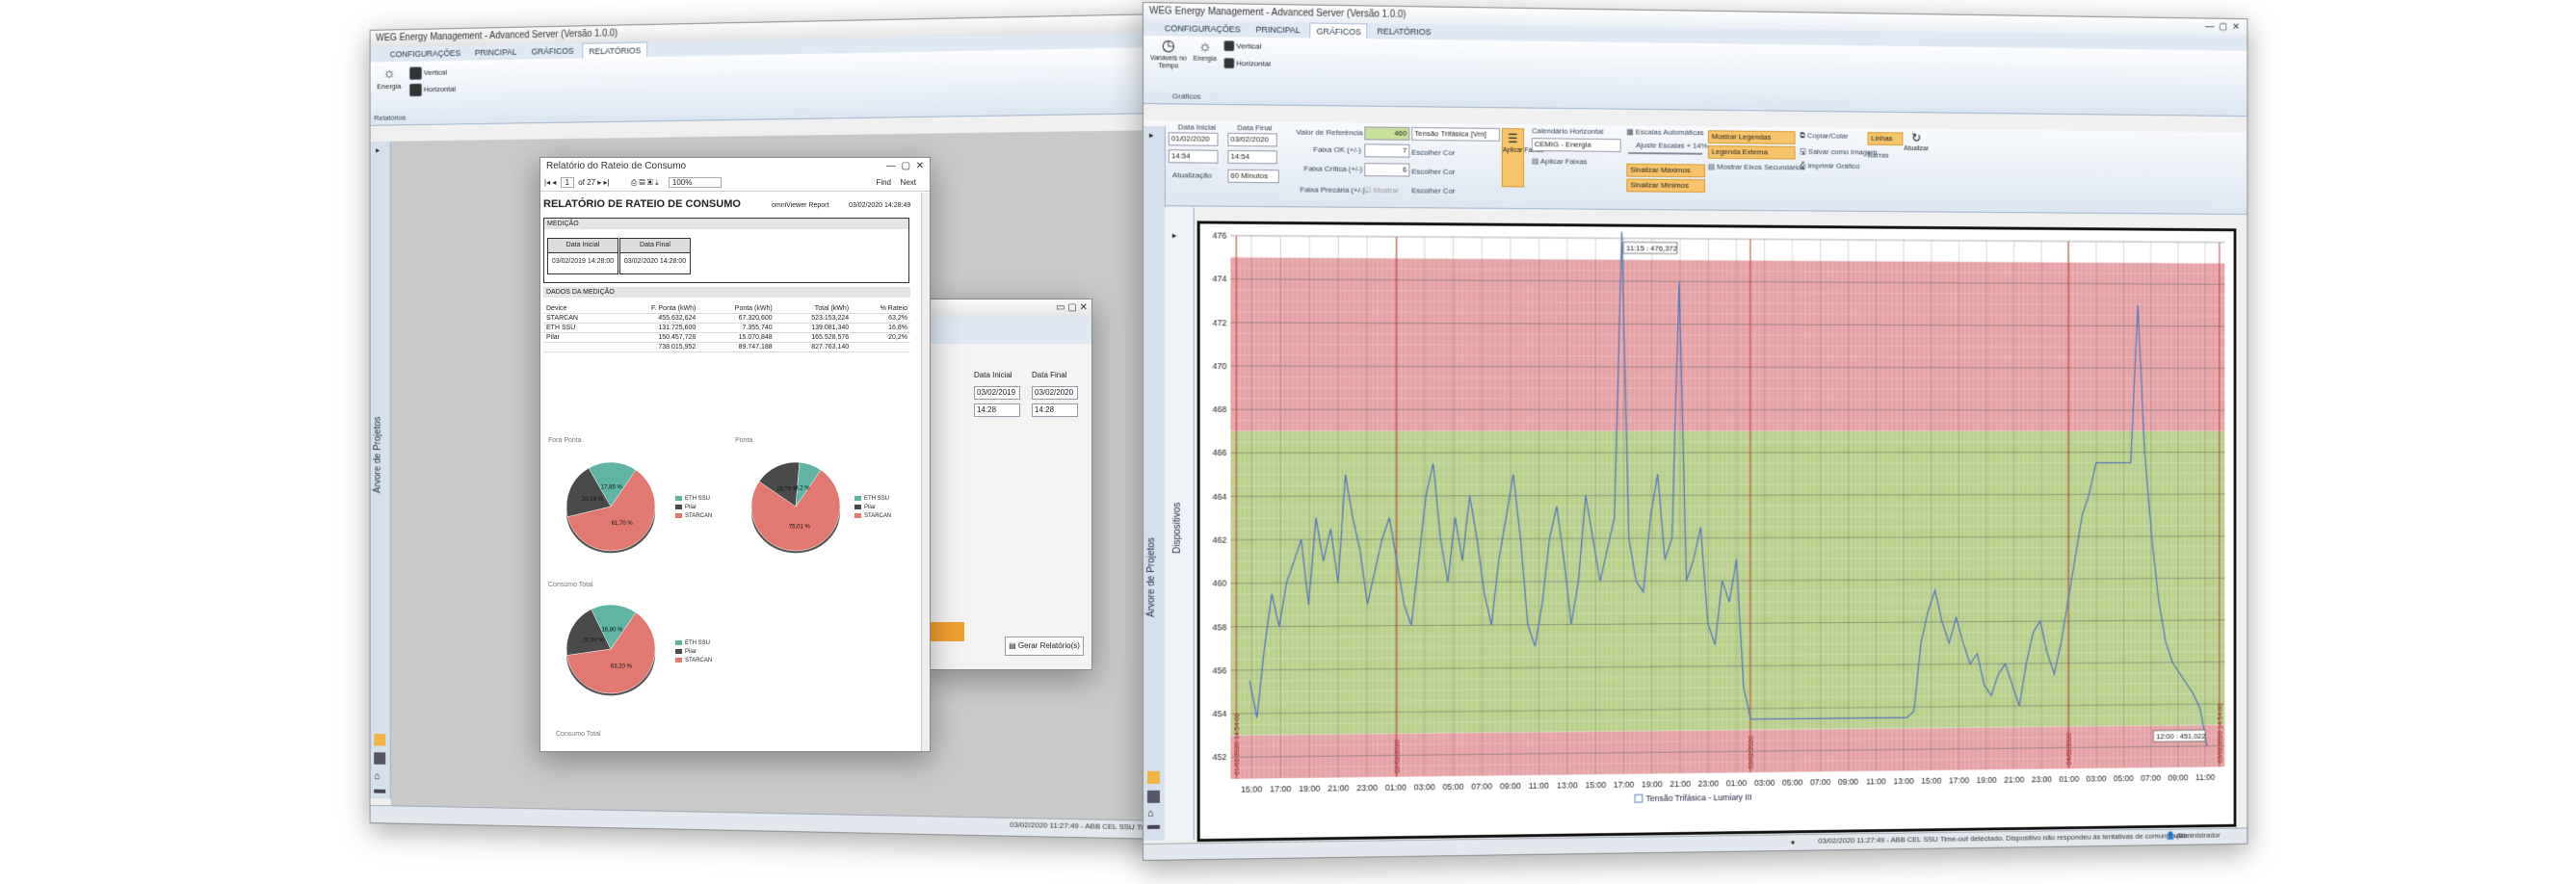 This screenshot has height=884, width=2576. Describe the element at coordinates (603, 182) in the screenshot. I see `next-page-icon: ▸ ▸|` at that location.